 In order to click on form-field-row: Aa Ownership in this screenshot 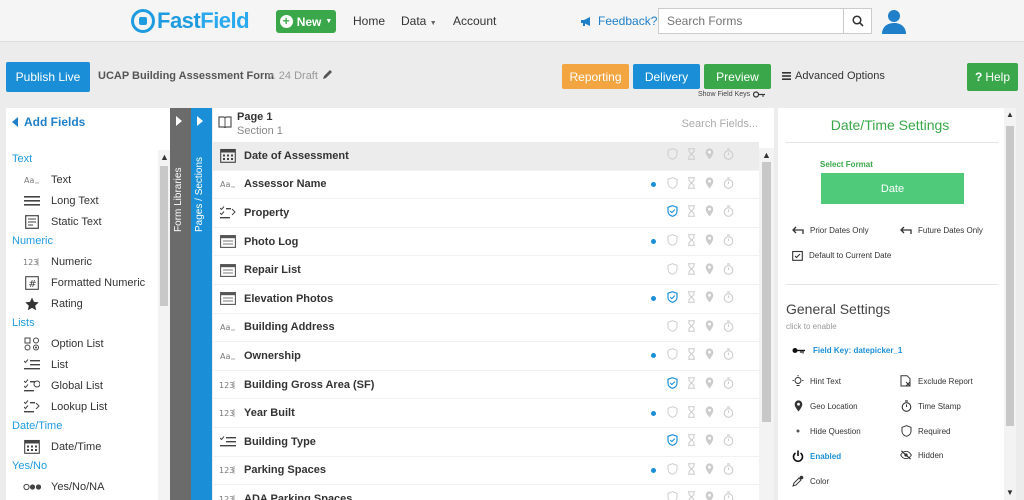, I will do `click(486, 356)`.